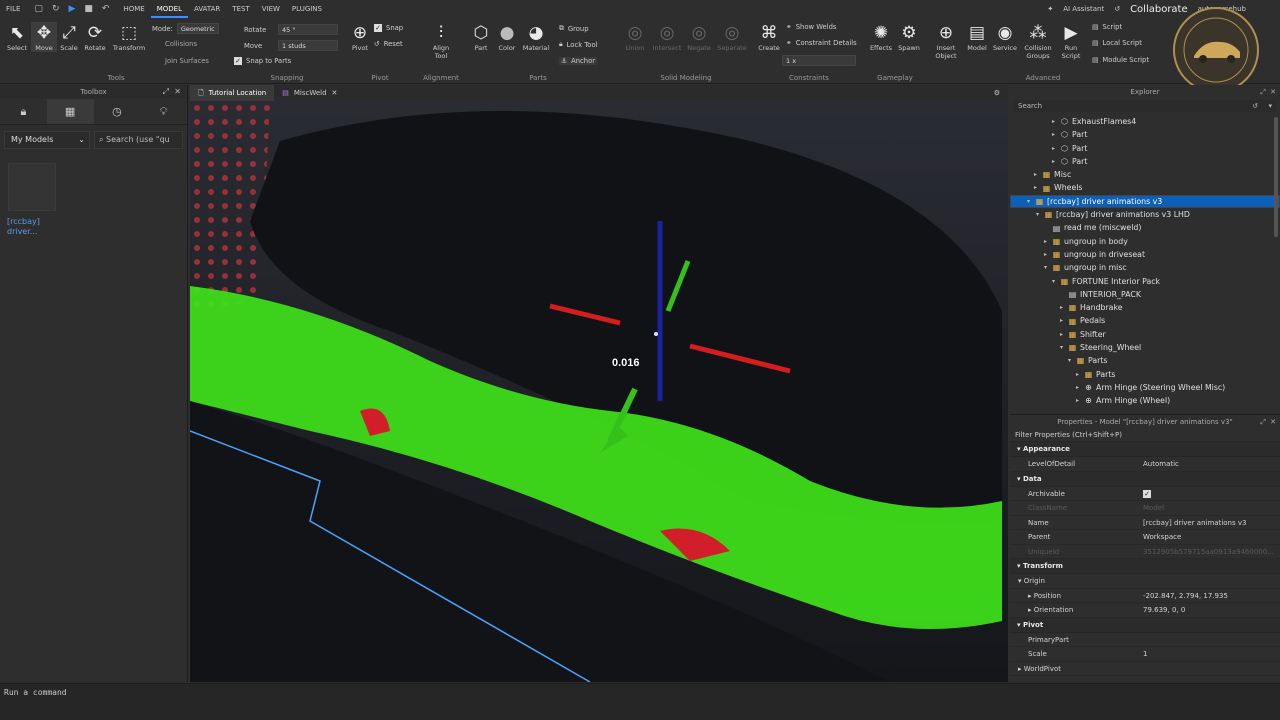  Describe the element at coordinates (1145, 267) in the screenshot. I see `tree-node: ▾ ▦ ungroup in misc` at that location.